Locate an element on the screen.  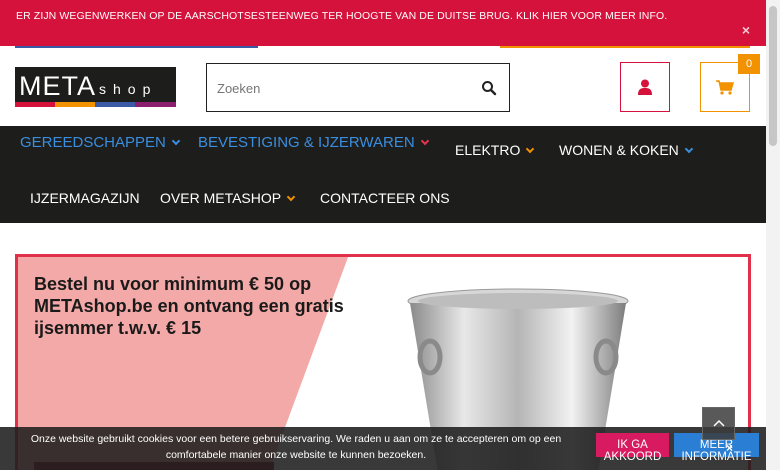
nav-item-label: CONTACTEER ONS is located at coordinates (385, 198).